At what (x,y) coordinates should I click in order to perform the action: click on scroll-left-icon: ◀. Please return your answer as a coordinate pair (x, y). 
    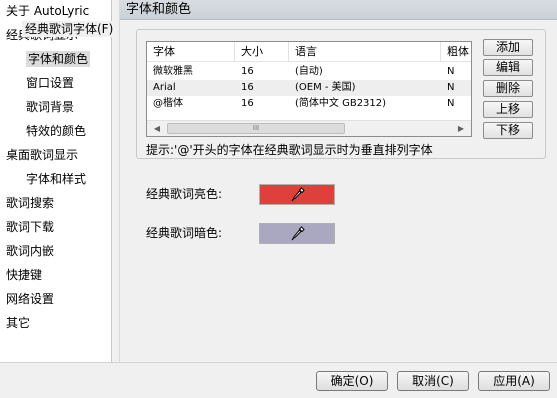
    Looking at the image, I should click on (157, 128).